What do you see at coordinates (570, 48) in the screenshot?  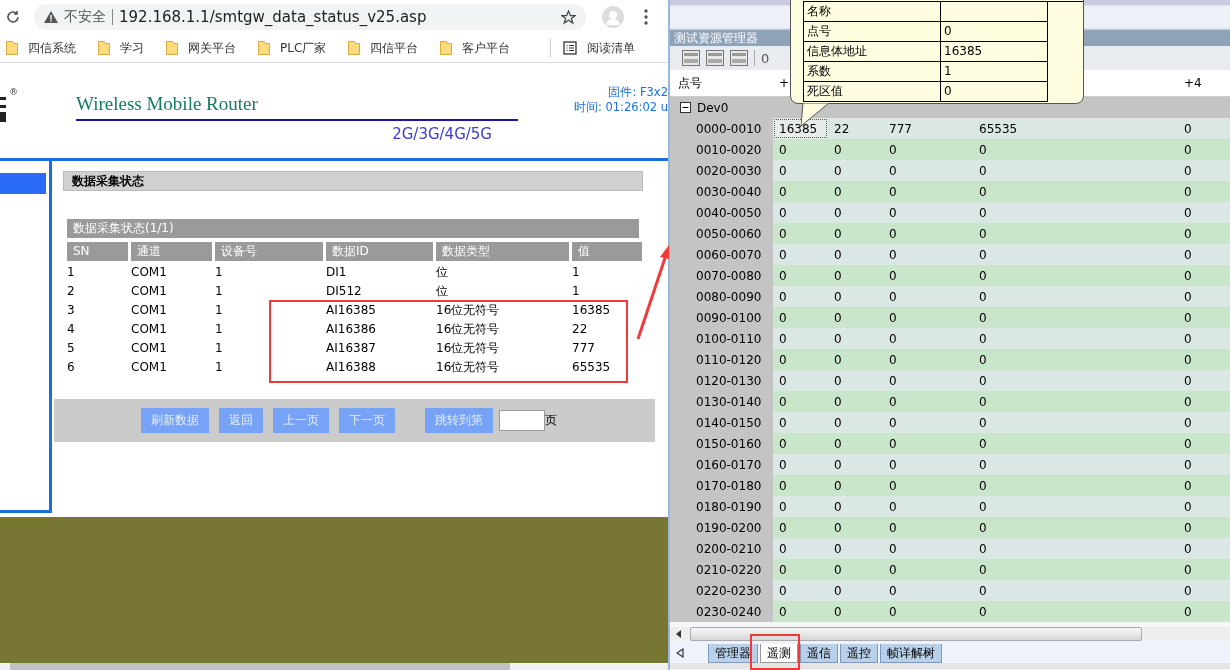 I see `list-icon` at bounding box center [570, 48].